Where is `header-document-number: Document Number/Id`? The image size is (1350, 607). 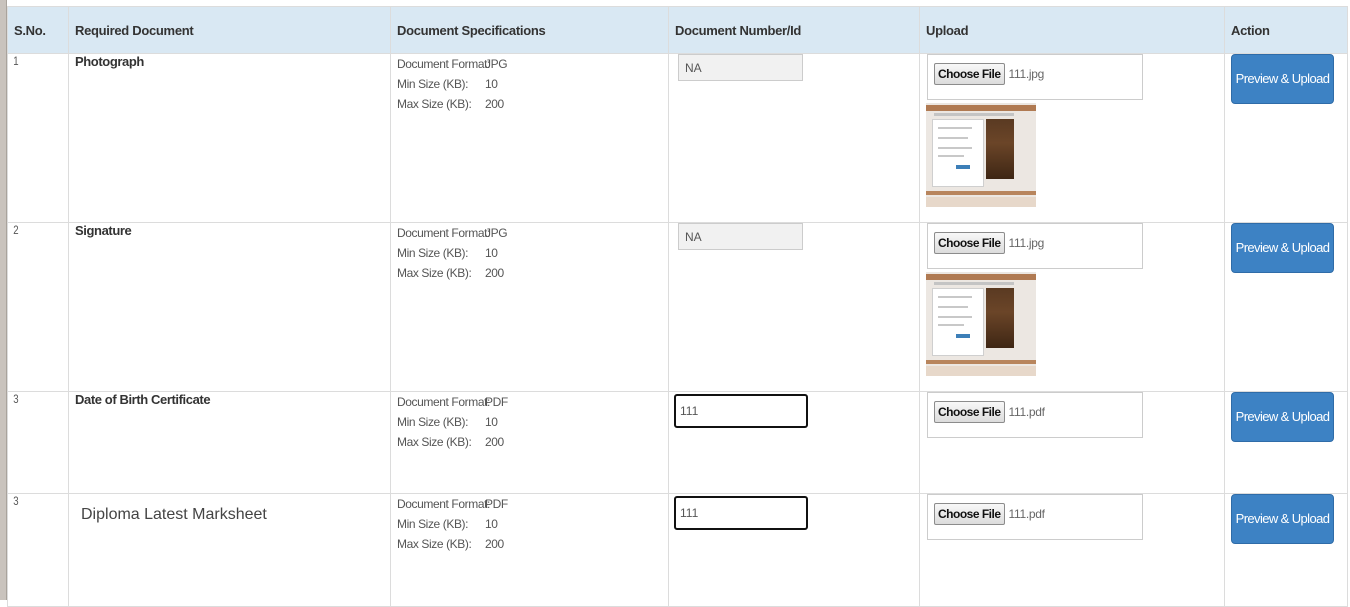
header-document-number: Document Number/Id is located at coordinates (794, 30).